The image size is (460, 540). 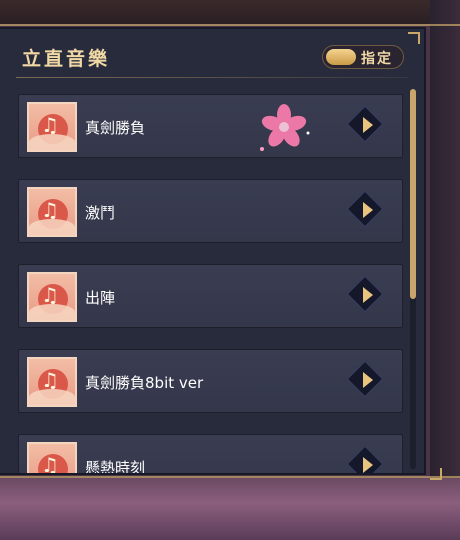 What do you see at coordinates (212, 77) in the screenshot?
I see `title-underline` at bounding box center [212, 77].